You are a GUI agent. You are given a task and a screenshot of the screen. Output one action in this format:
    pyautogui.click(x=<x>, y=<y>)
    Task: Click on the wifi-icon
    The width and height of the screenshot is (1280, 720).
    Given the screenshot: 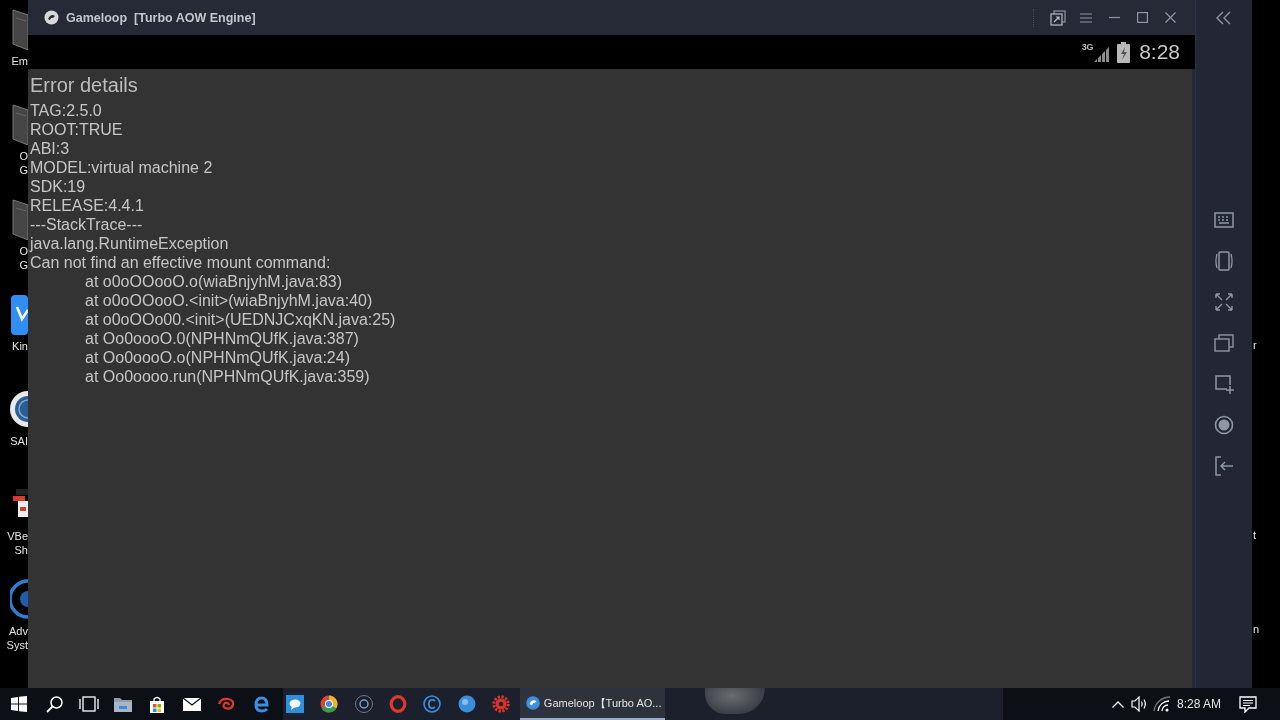 What is the action you would take?
    pyautogui.click(x=1162, y=704)
    